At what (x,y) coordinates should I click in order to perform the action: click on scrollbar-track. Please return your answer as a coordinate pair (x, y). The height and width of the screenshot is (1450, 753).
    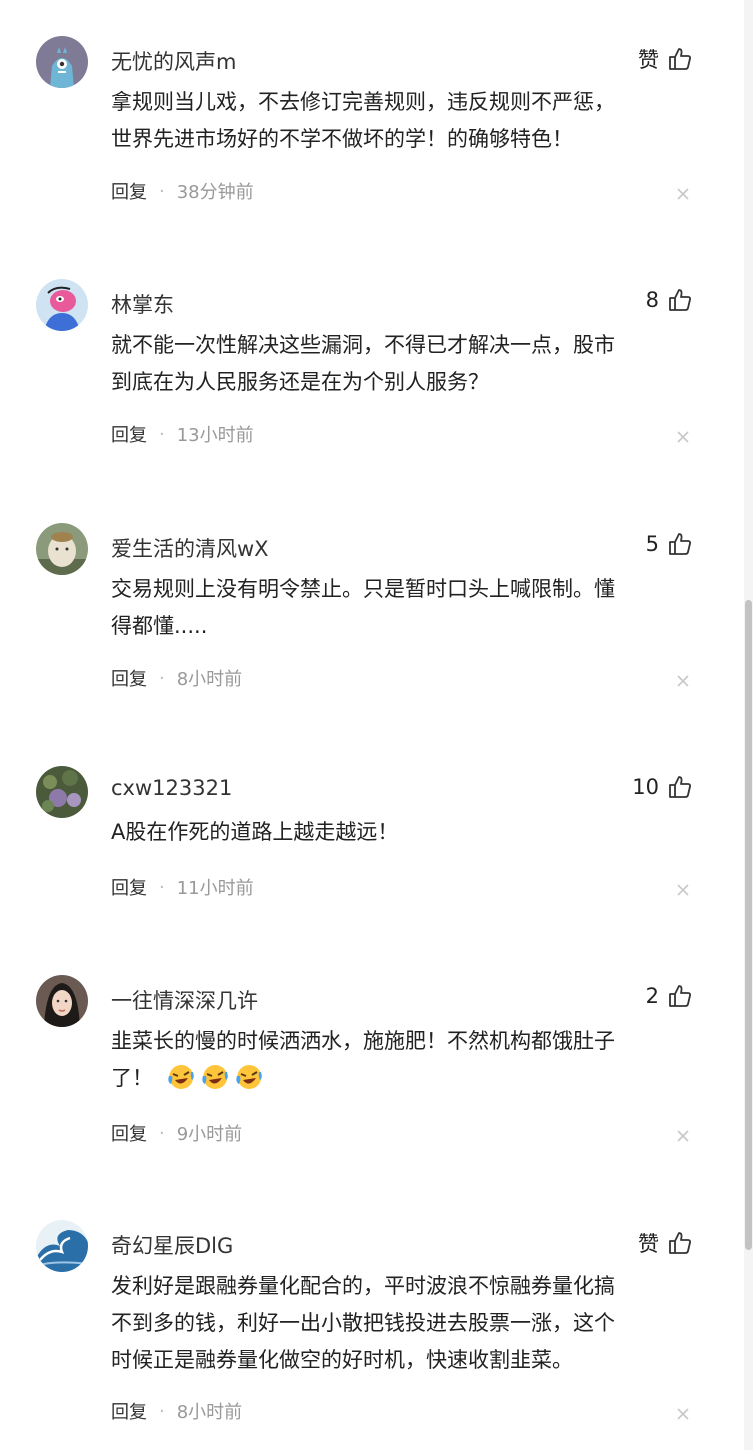
    Looking at the image, I should click on (748, 725).